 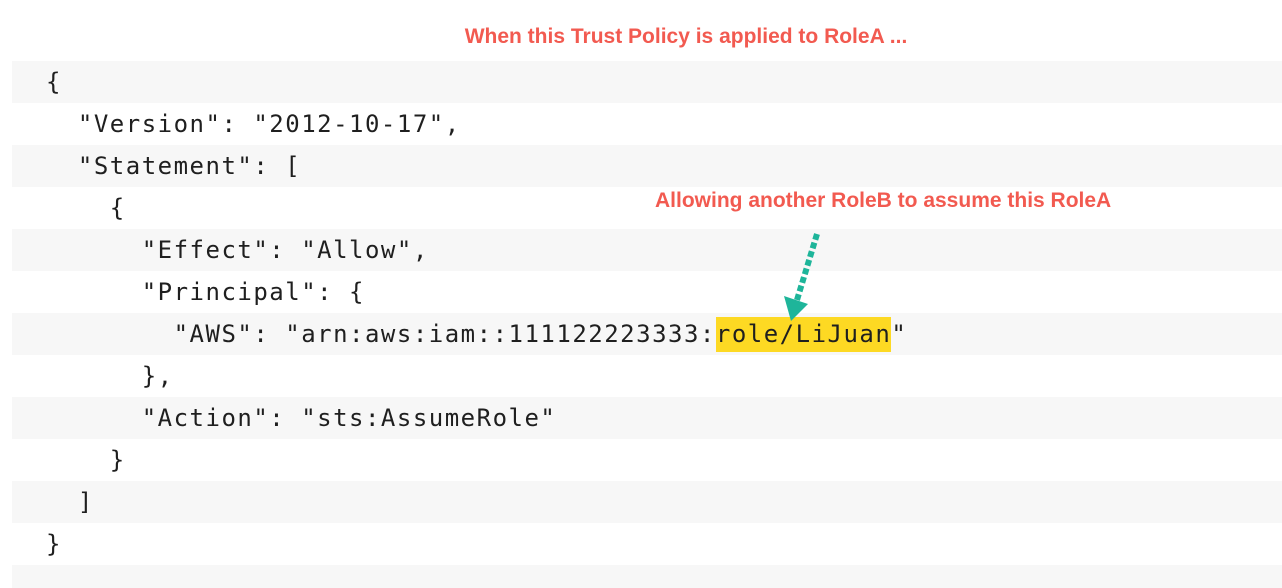 What do you see at coordinates (647, 376) in the screenshot?
I see `code-line: },` at bounding box center [647, 376].